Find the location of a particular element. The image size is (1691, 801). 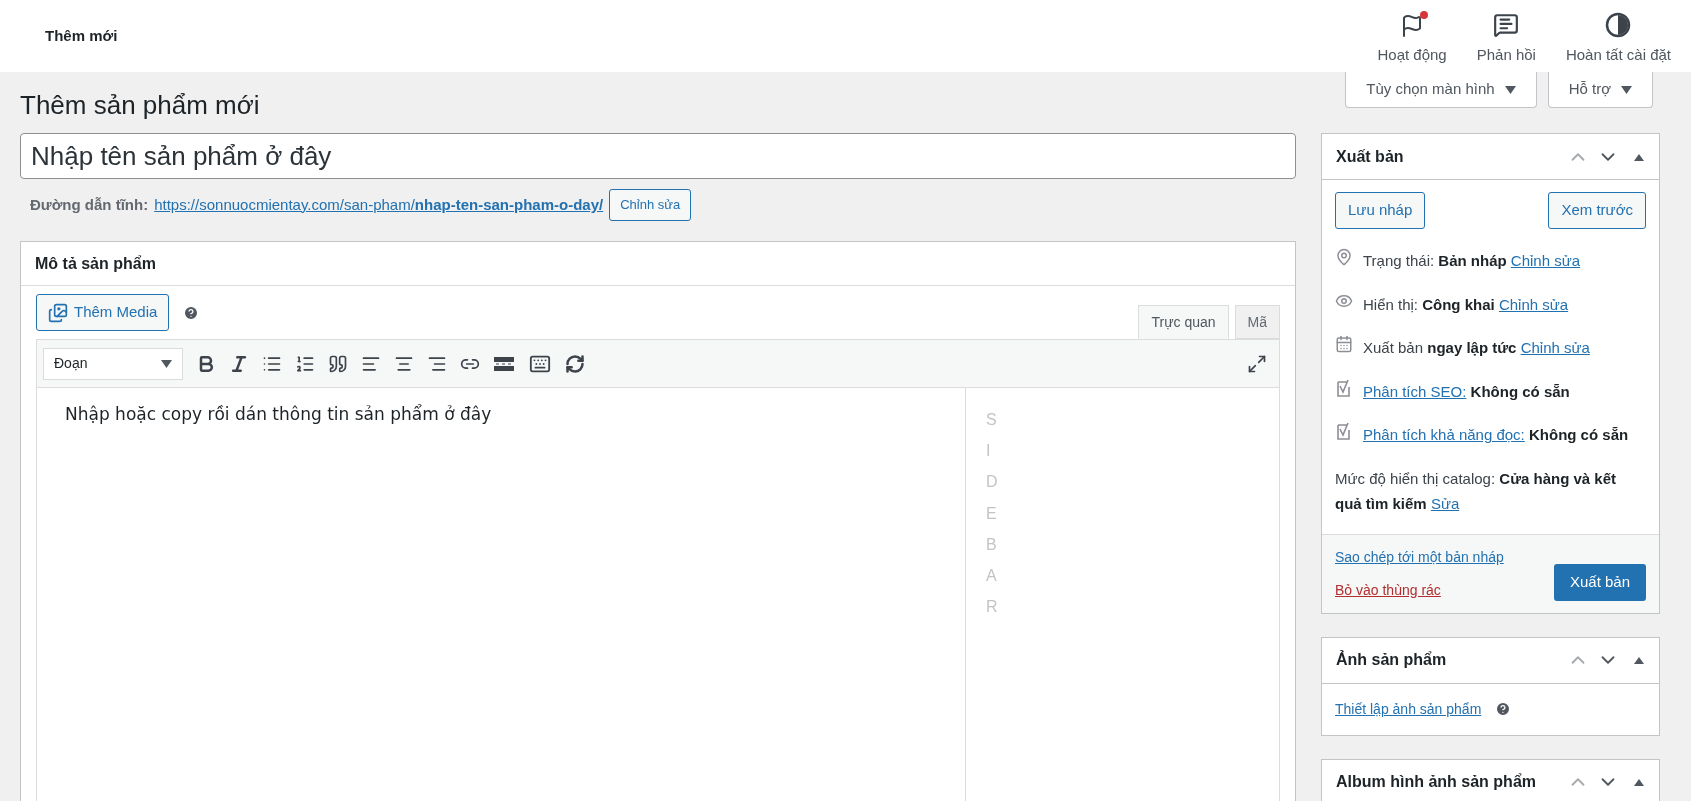

page-heading: Thêm mới is located at coordinates (81, 35).